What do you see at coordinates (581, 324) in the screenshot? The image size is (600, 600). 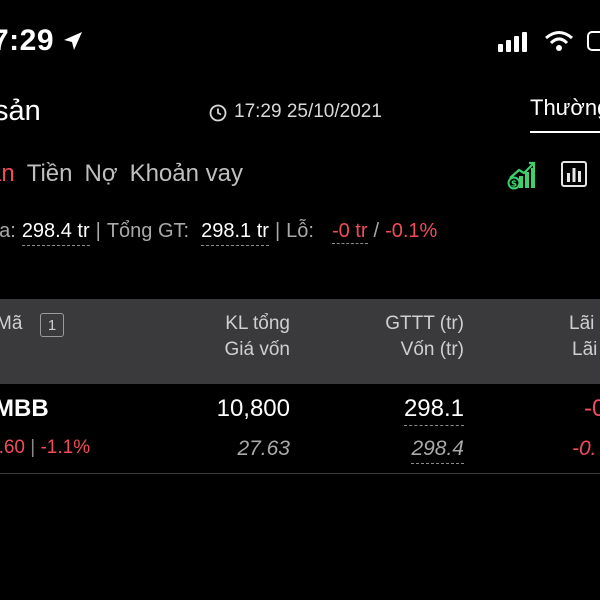 I see `header-pl: Lãi` at bounding box center [581, 324].